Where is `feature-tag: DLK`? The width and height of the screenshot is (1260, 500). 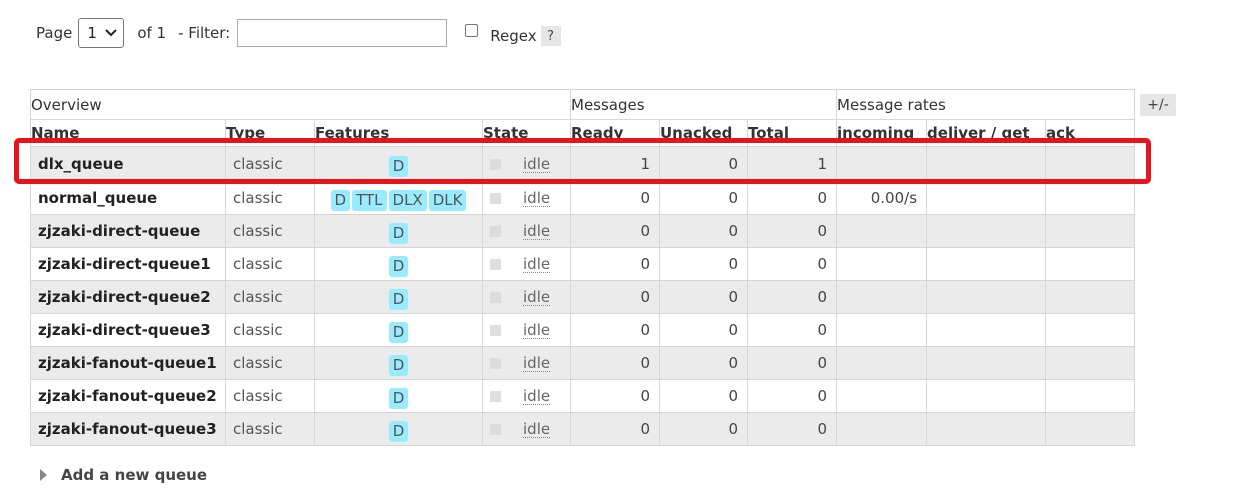
feature-tag: DLK is located at coordinates (447, 200).